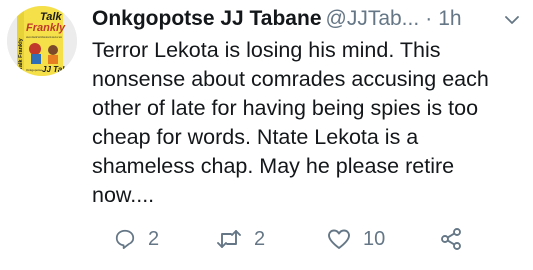 This screenshot has width=533, height=270. I want to click on tweet-header: Onkgopotse JJ Tabane @JJTab... · 1h, so click(277, 19).